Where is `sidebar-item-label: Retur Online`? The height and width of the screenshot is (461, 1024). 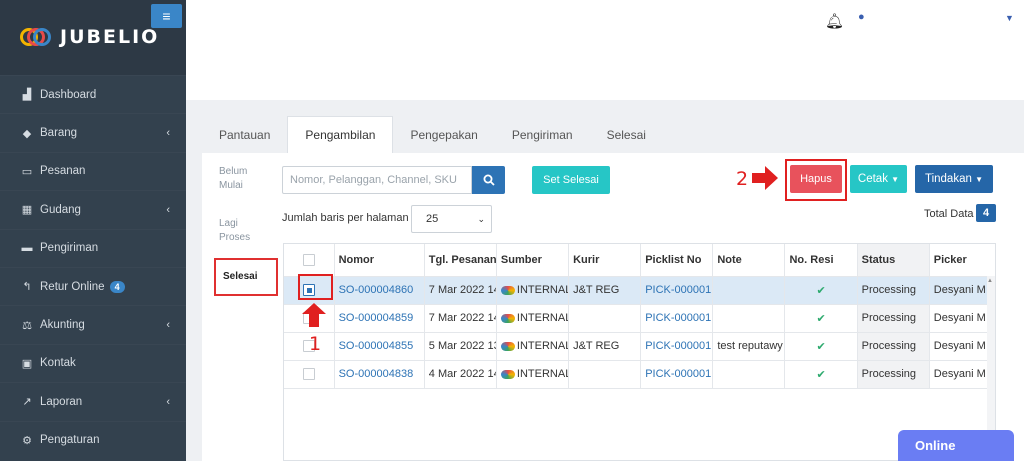 sidebar-item-label: Retur Online is located at coordinates (72, 286).